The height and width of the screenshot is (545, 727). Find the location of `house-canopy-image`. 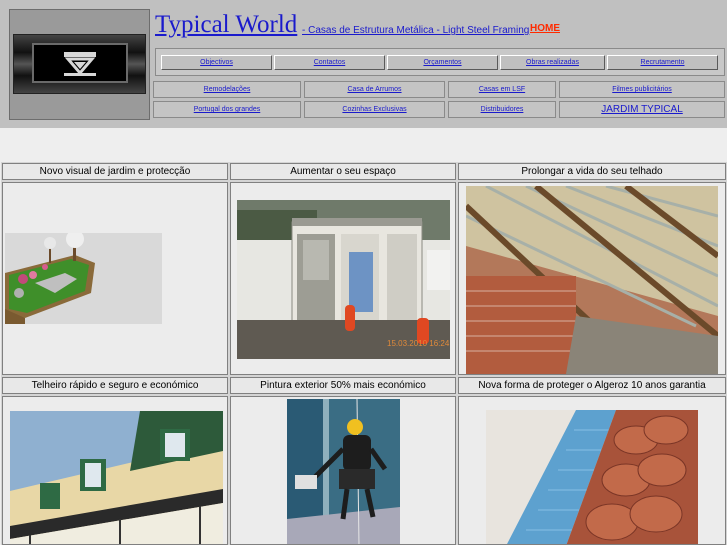

house-canopy-image is located at coordinates (116, 478).